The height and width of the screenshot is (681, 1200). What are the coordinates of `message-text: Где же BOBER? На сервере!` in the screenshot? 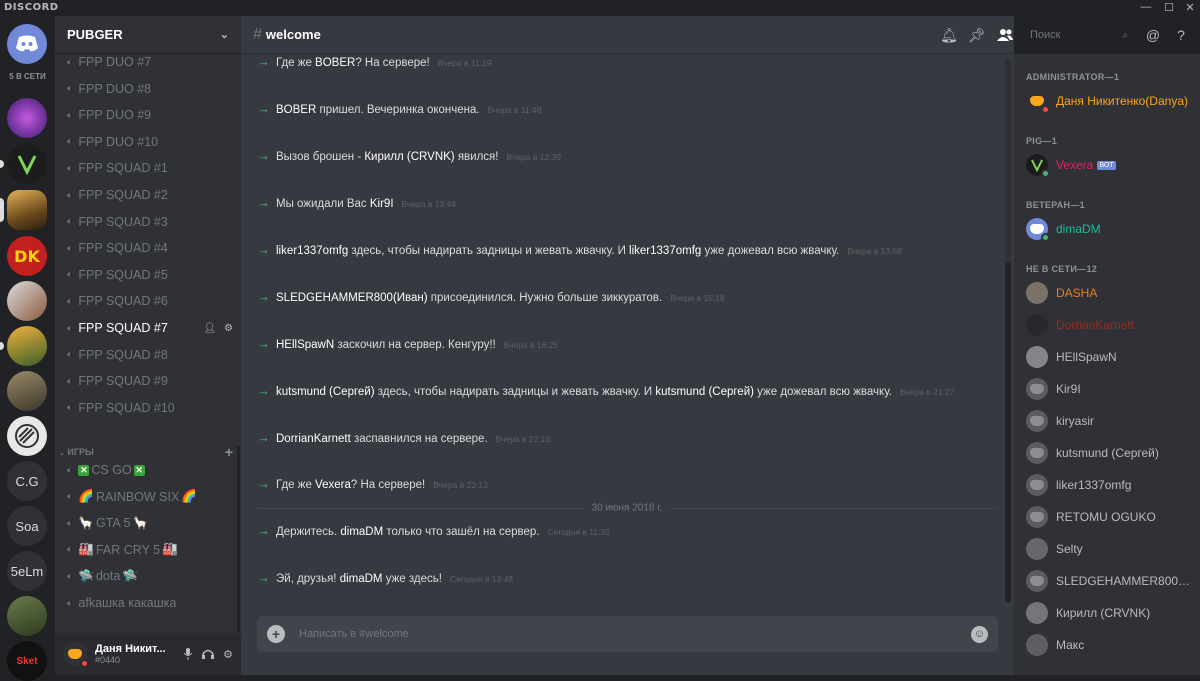 It's located at (353, 63).